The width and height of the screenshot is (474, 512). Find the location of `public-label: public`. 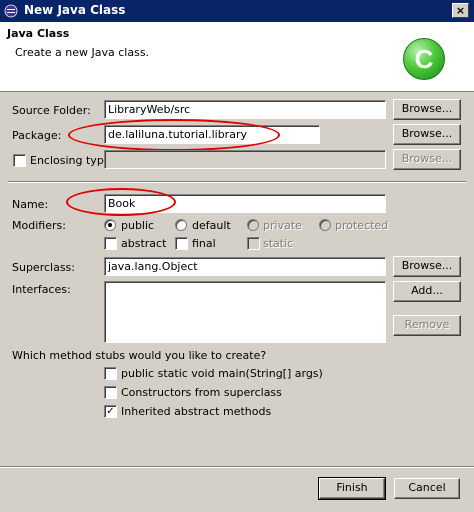

public-label: public is located at coordinates (138, 225).